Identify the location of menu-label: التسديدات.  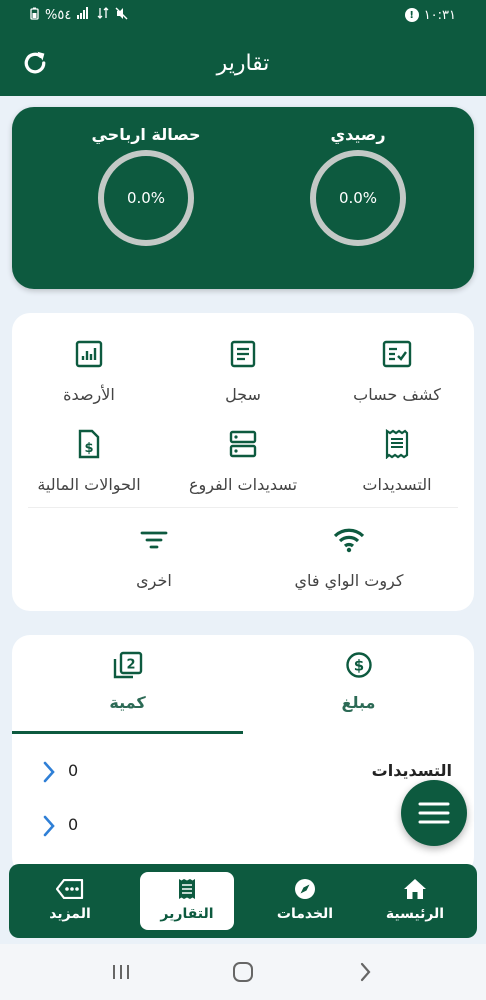
(397, 484).